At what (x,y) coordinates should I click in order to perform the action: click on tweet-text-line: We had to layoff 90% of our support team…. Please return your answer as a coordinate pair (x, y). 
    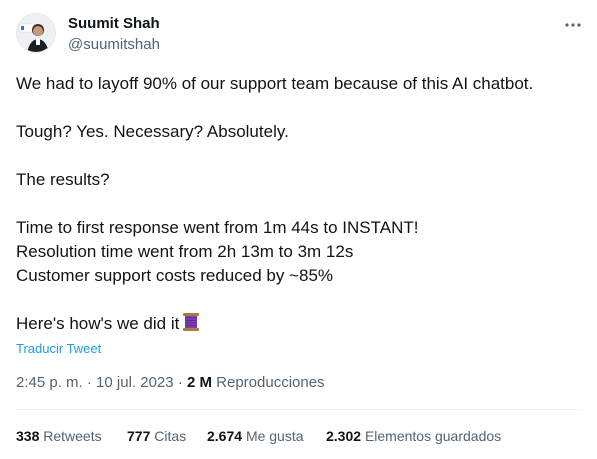
    Looking at the image, I should click on (275, 83).